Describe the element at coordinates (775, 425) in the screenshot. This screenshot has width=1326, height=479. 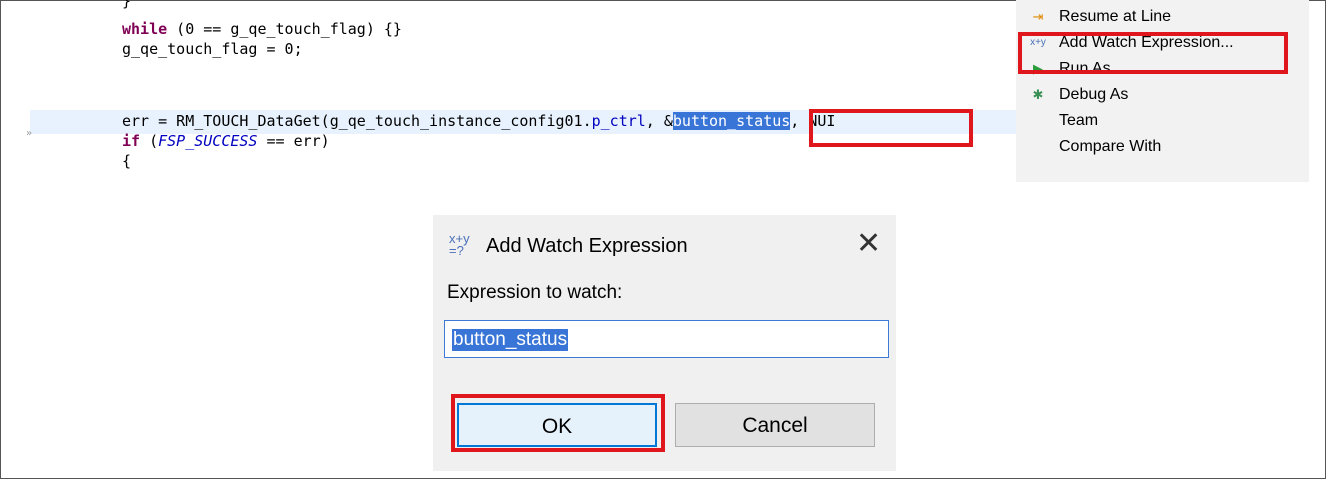
I see `cancel-button: Cancel` at that location.